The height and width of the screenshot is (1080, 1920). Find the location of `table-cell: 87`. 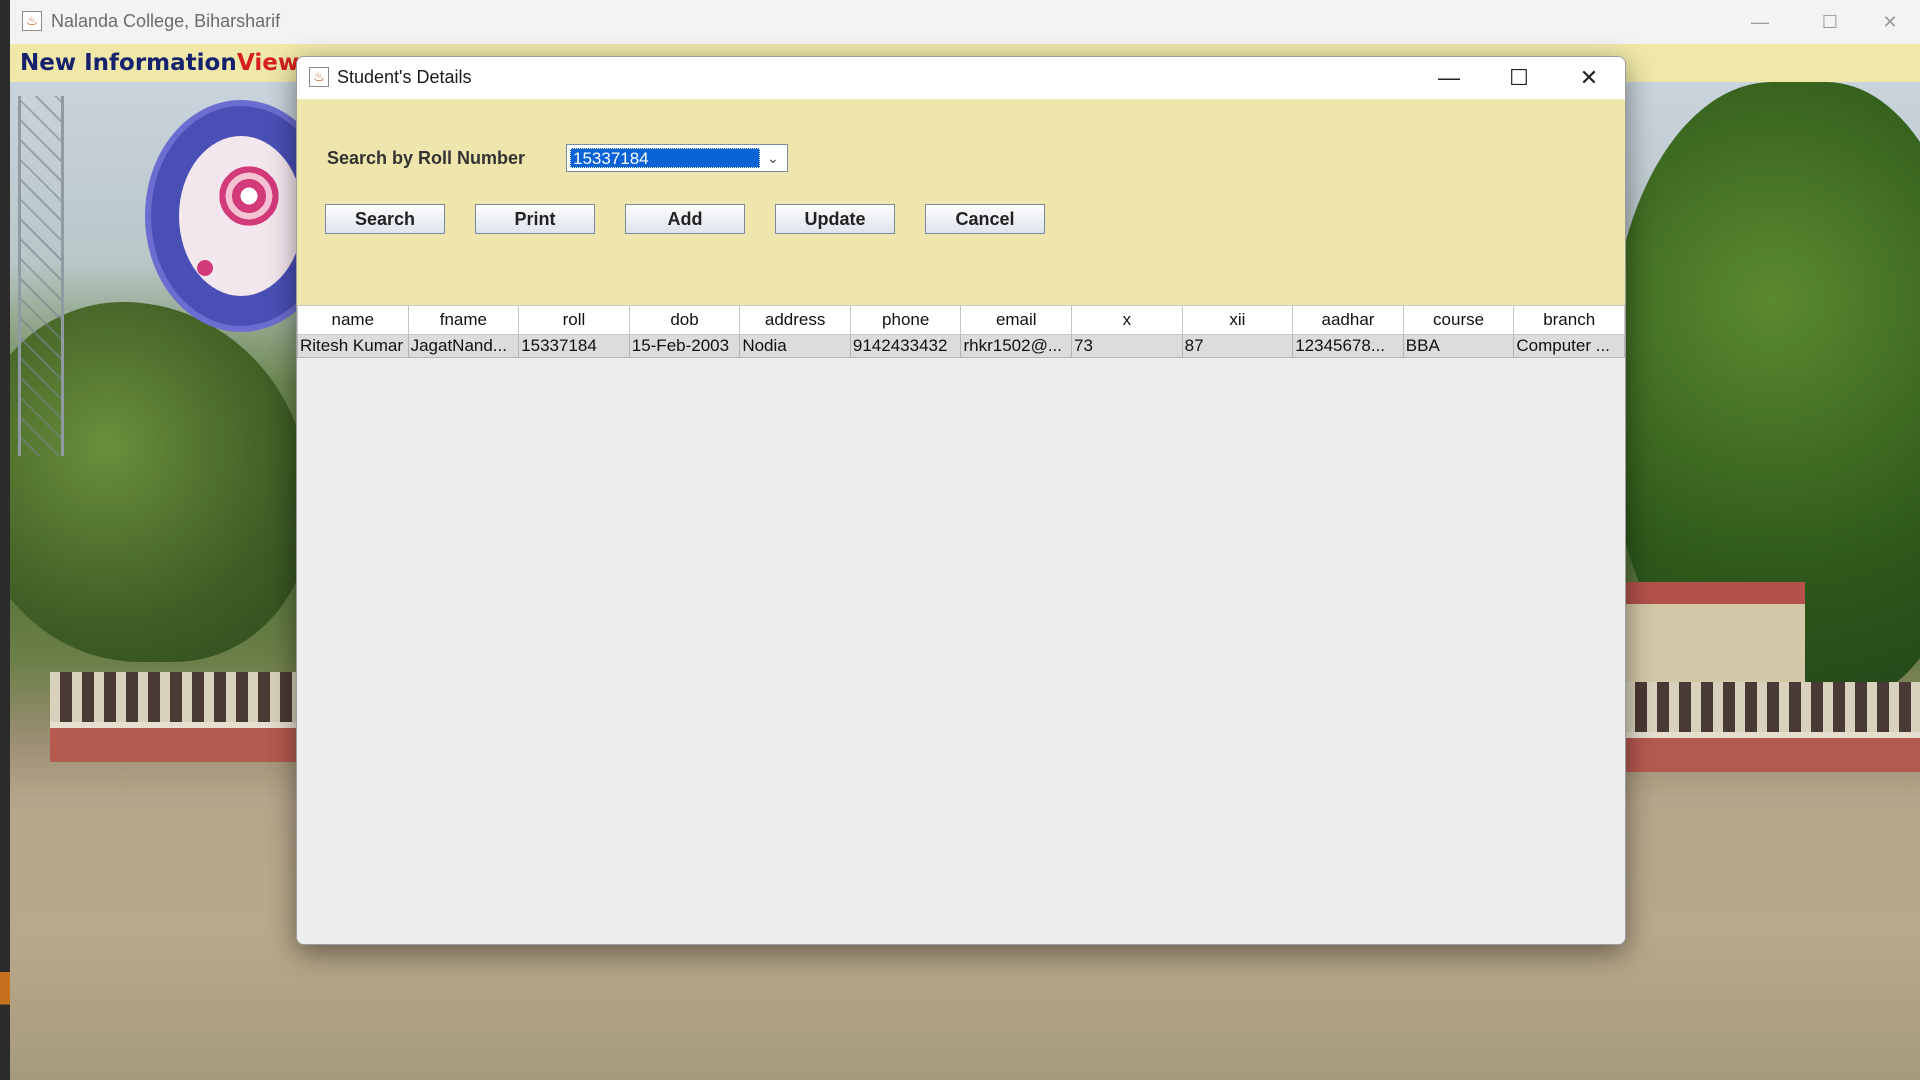

table-cell: 87 is located at coordinates (1237, 346).